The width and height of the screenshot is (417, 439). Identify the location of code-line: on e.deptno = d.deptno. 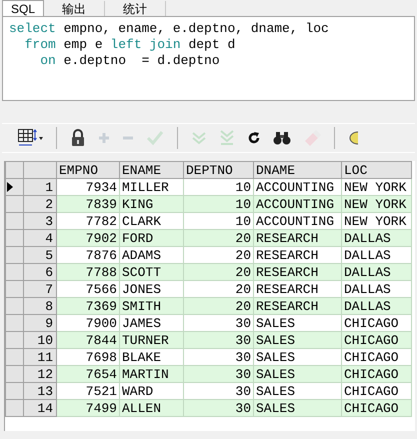
(130, 61).